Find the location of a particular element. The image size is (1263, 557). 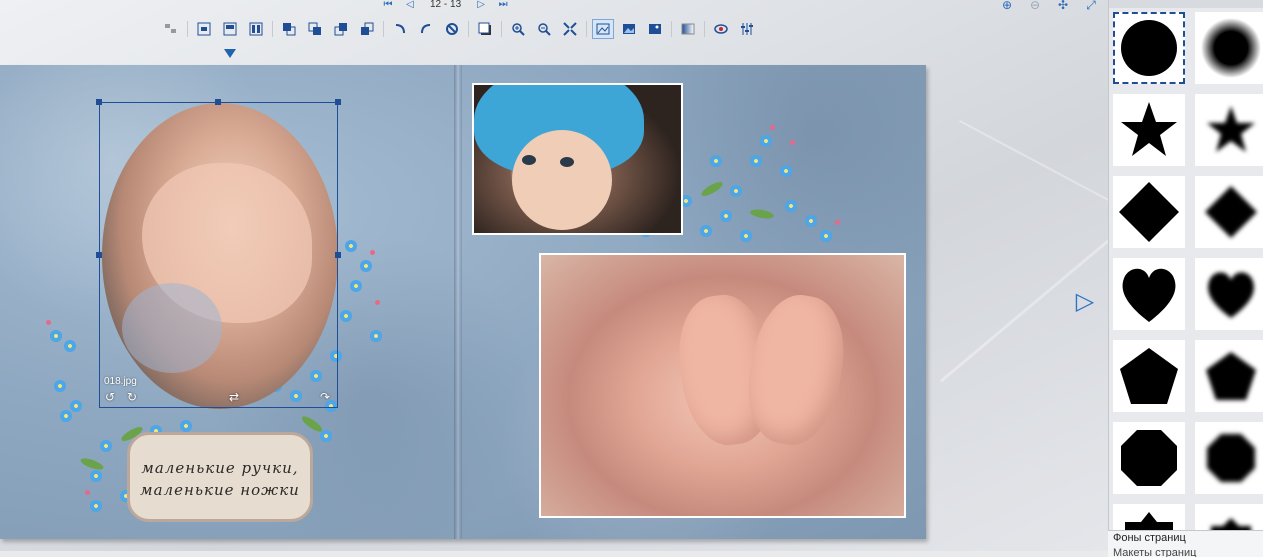

edit-toolbar is located at coordinates (461, 29).